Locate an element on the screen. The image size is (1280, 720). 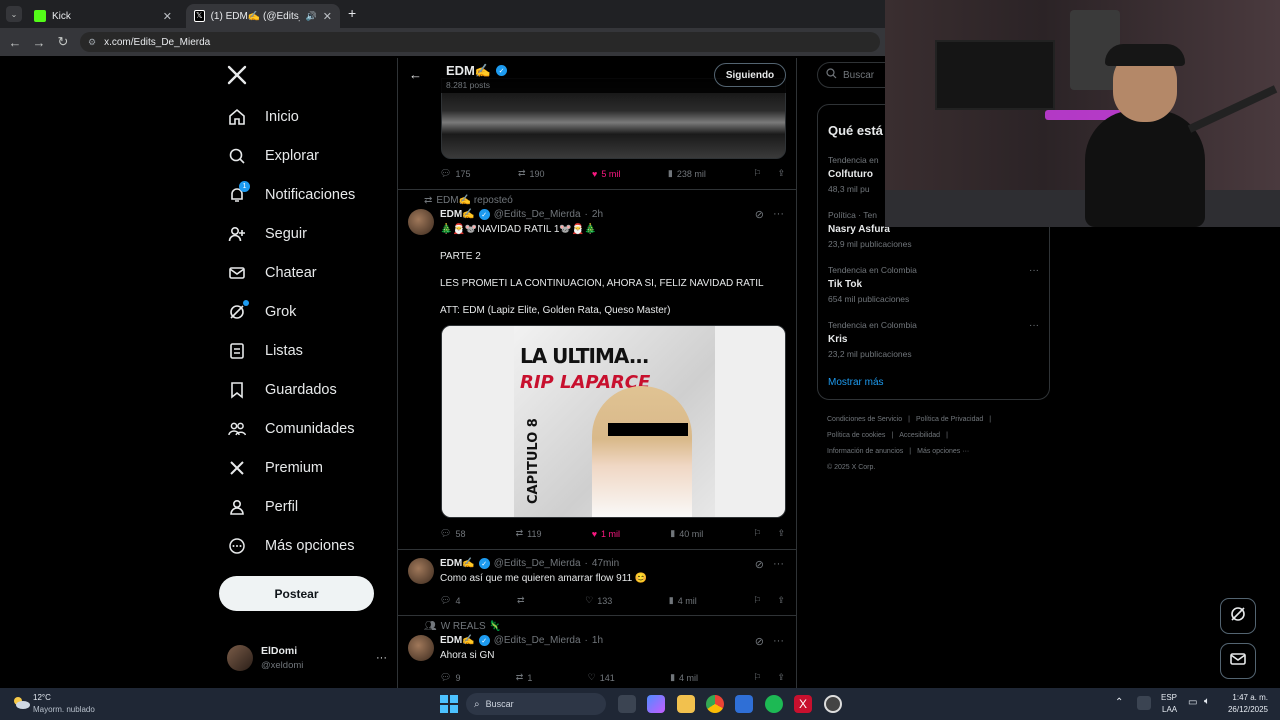
tab-search-button: ⌄ is located at coordinates (14, 14).